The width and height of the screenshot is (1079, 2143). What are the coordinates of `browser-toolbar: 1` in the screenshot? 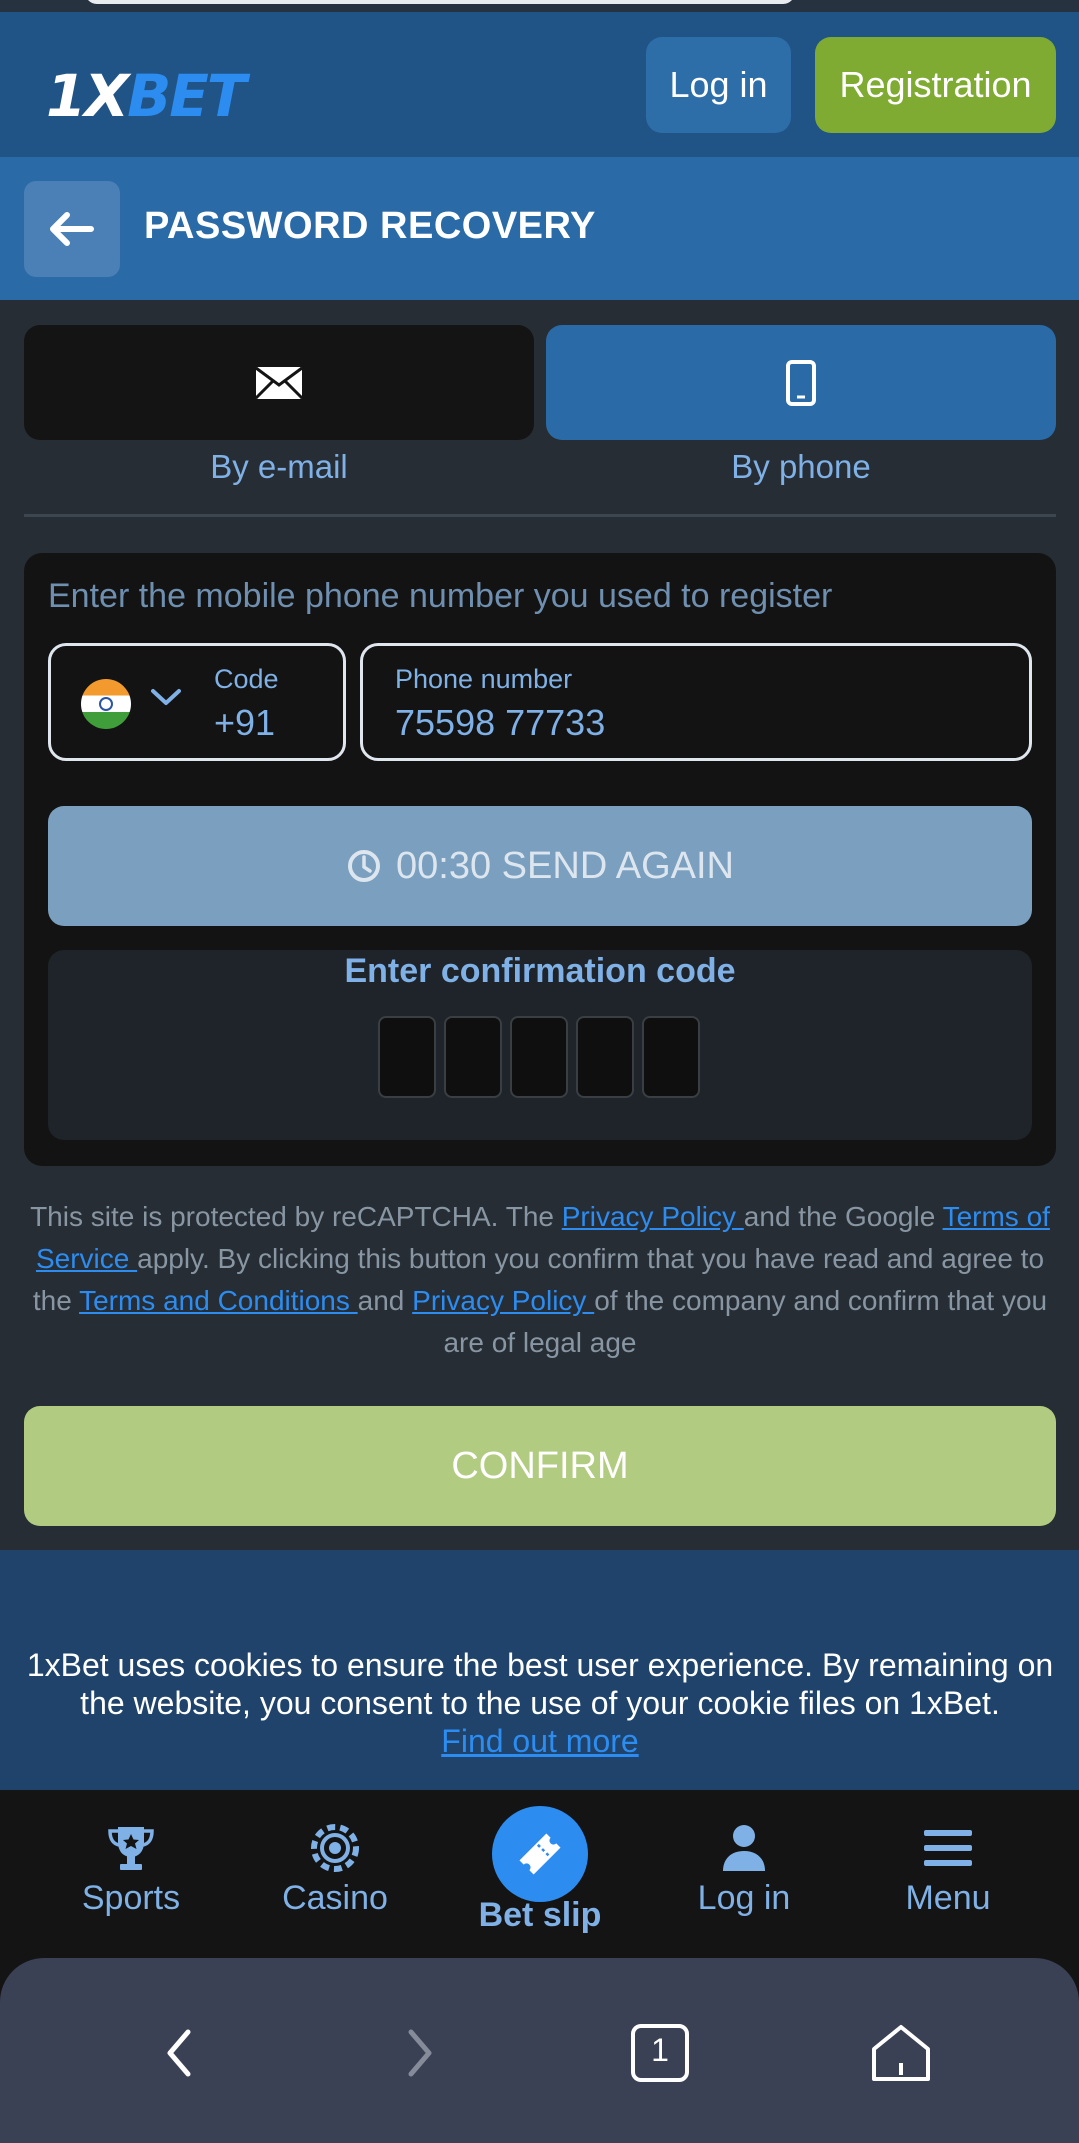 It's located at (539, 2050).